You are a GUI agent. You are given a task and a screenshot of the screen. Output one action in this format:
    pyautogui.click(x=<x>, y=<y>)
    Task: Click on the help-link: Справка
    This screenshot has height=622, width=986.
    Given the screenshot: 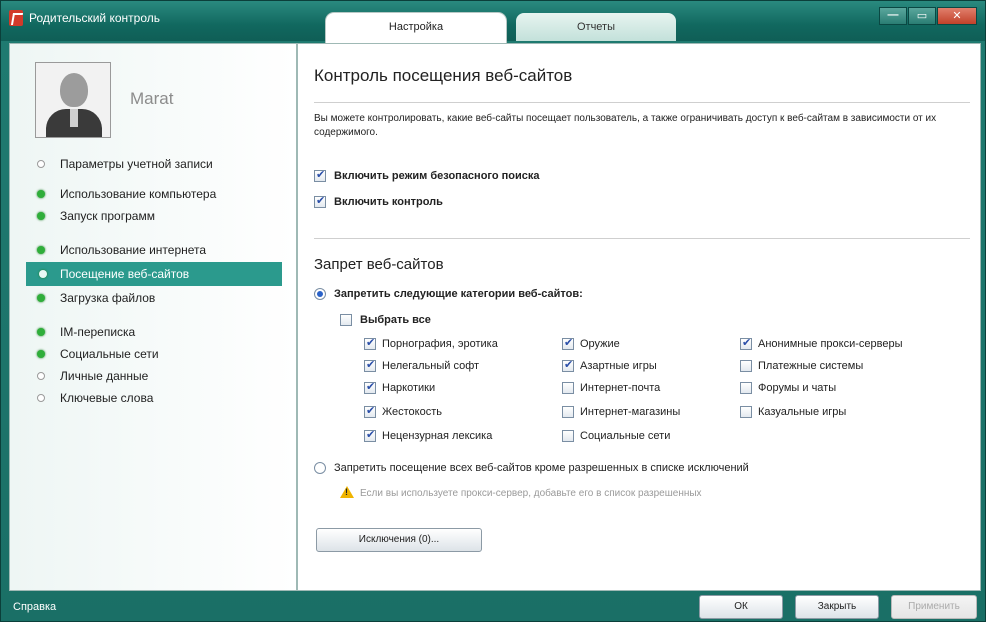 What is the action you would take?
    pyautogui.click(x=34, y=607)
    